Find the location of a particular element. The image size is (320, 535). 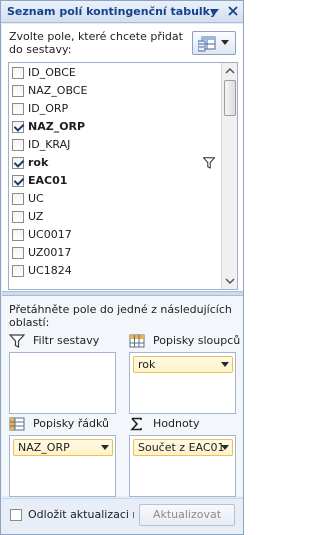

field-label: NAZ_ORP is located at coordinates (57, 126).